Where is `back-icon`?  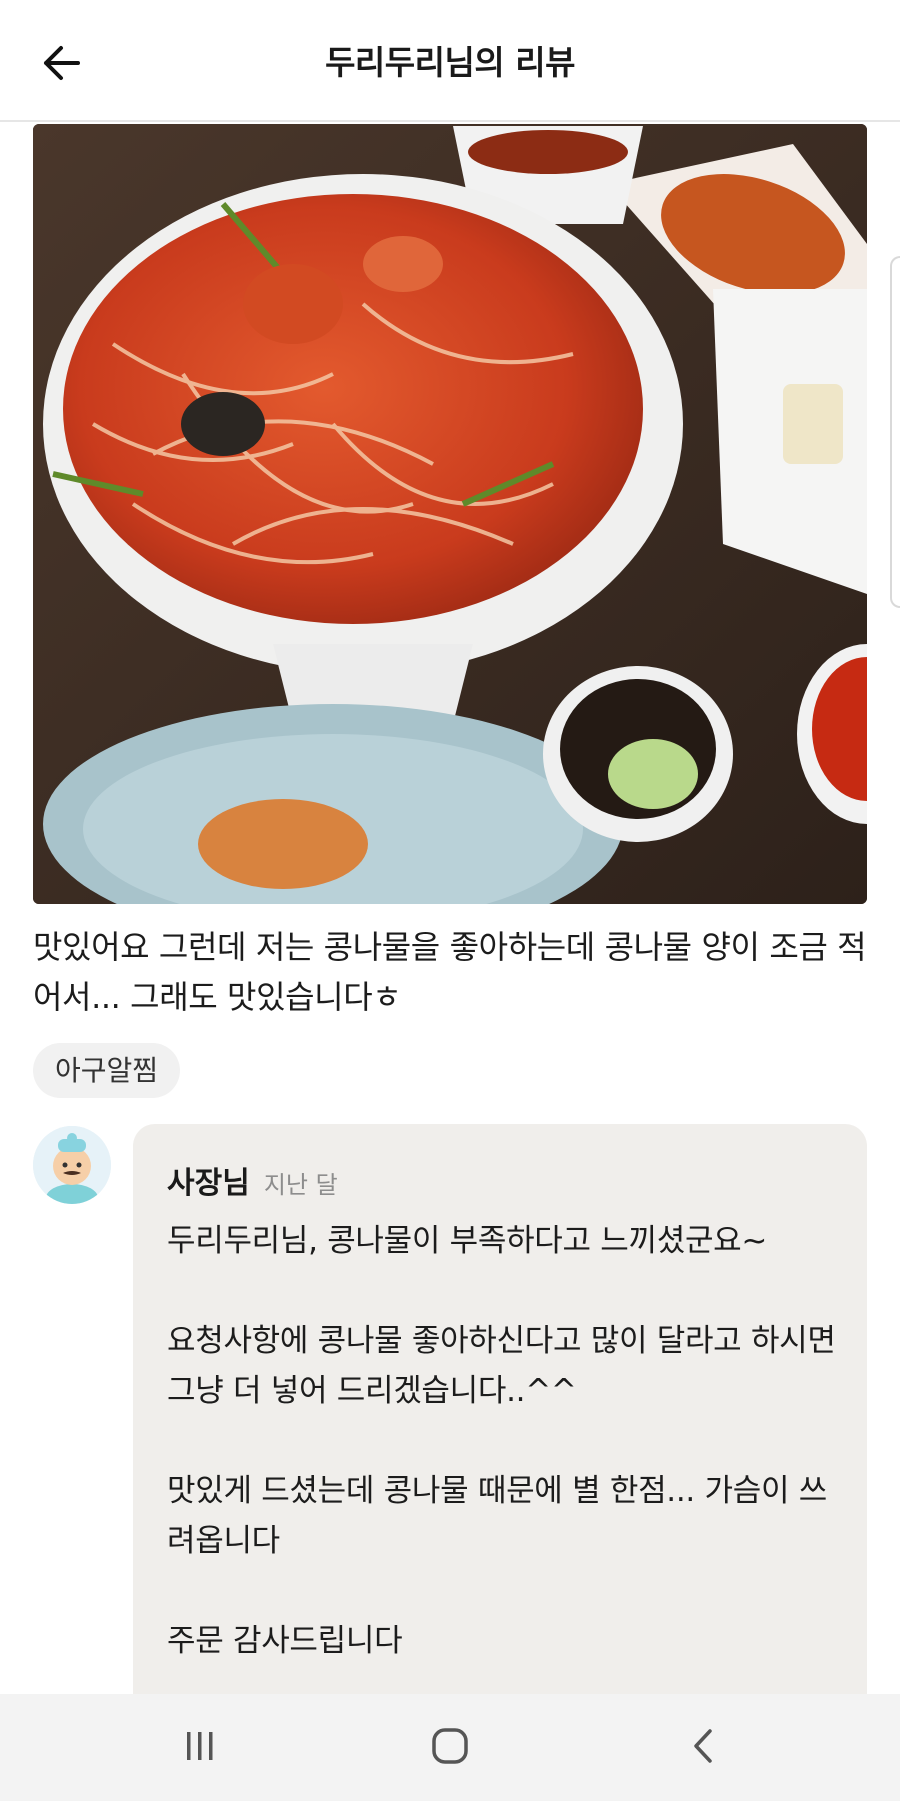 back-icon is located at coordinates (703, 1746).